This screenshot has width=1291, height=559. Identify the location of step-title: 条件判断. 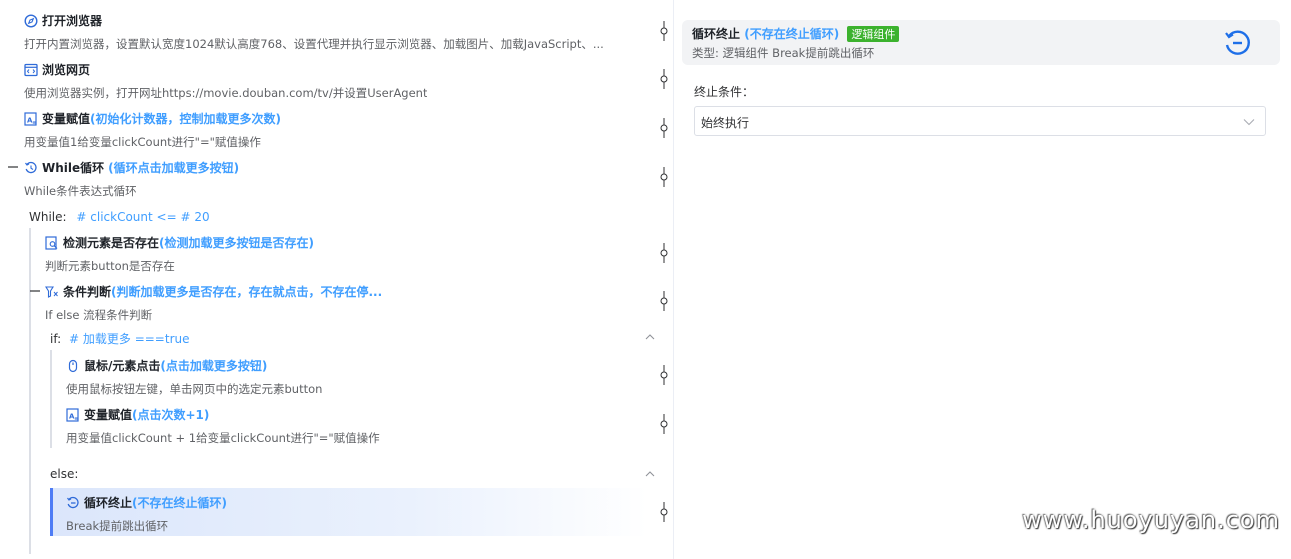
(87, 292).